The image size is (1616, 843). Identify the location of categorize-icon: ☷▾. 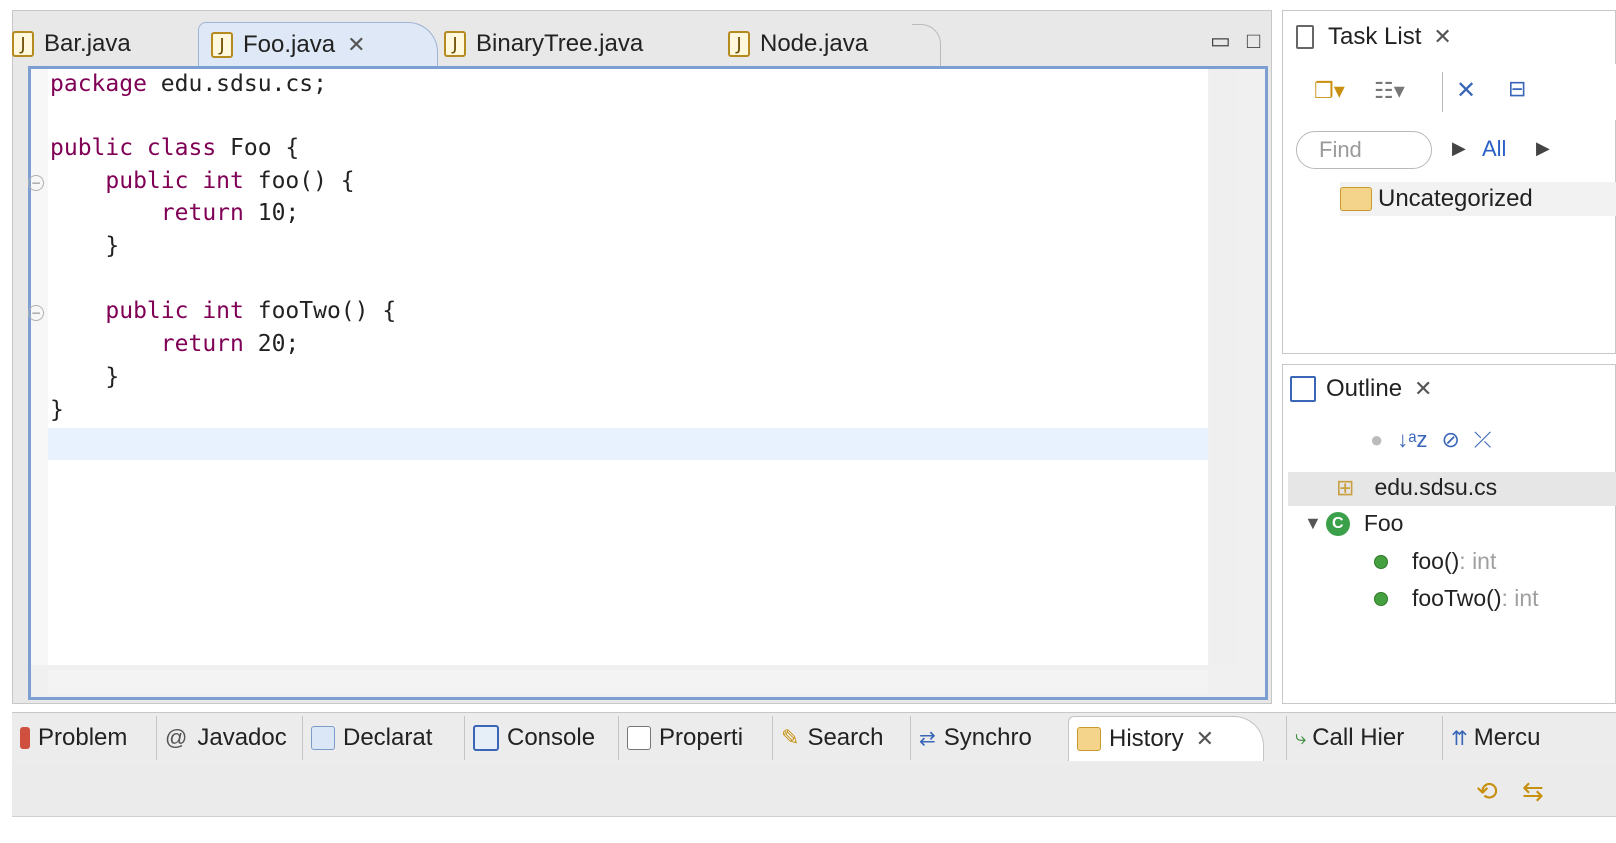
(1389, 91).